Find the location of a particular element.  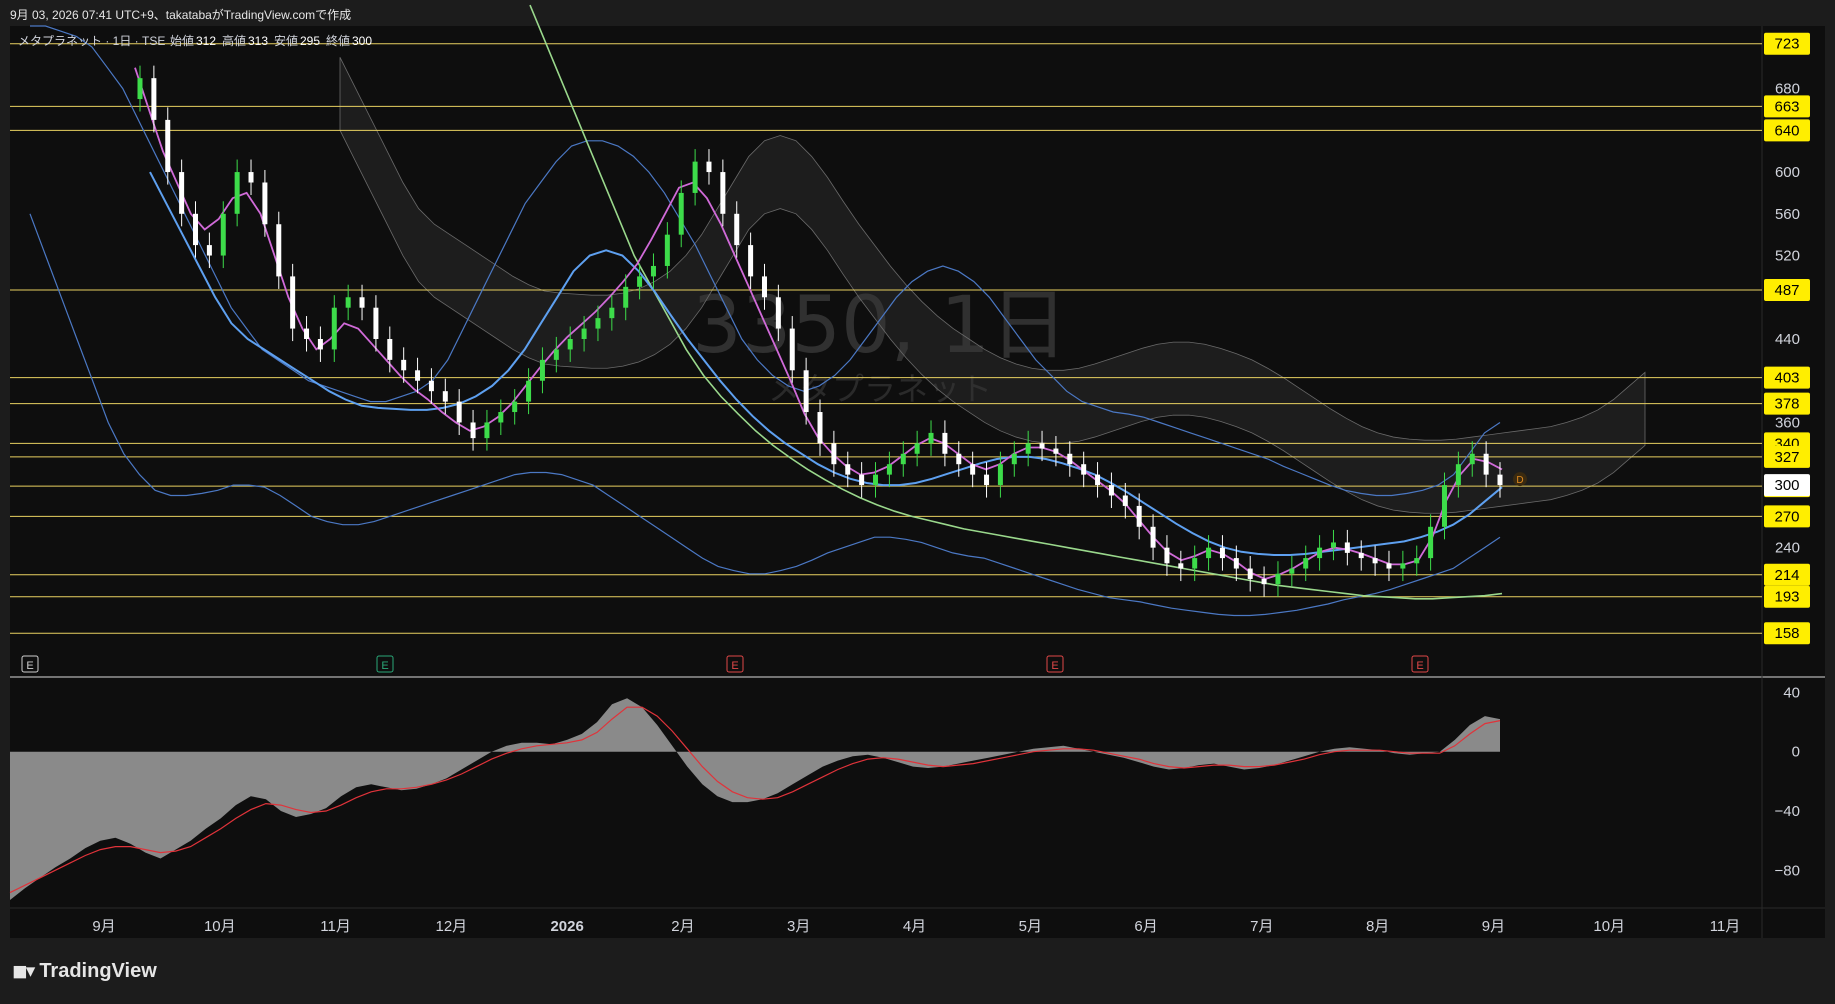

price-level-tag-label-0: 723 is located at coordinates (1786, 44).